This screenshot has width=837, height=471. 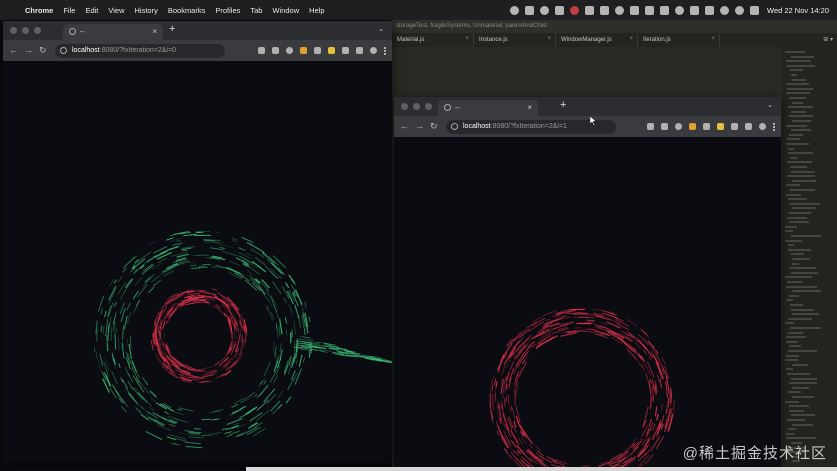 I want to click on status-extension-icon, so click(x=529, y=10).